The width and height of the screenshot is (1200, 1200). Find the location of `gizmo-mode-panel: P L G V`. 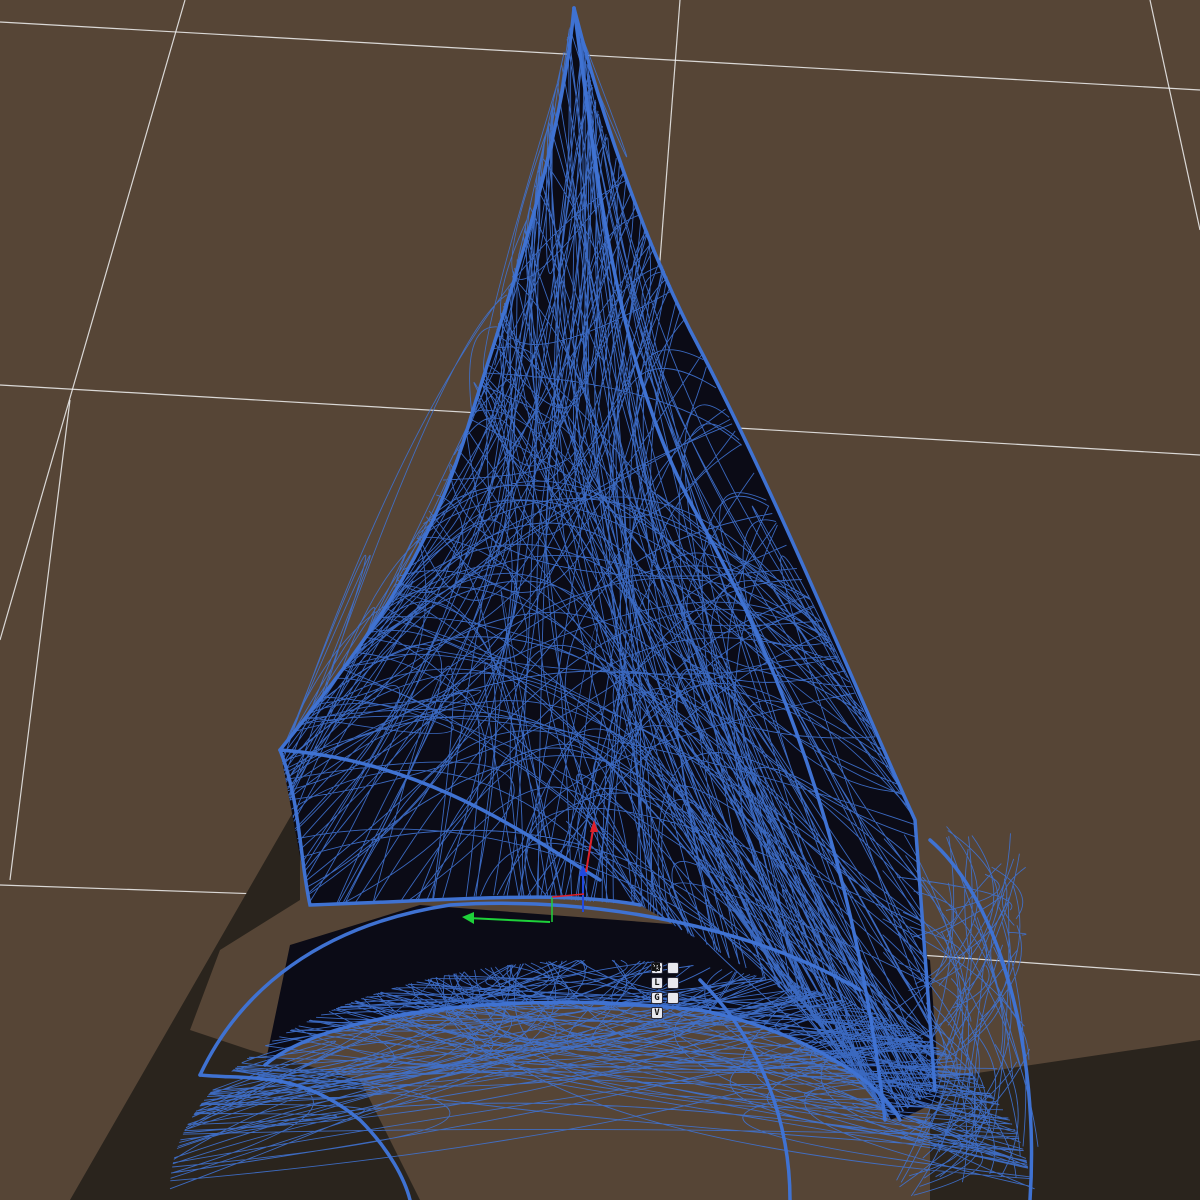

gizmo-mode-panel: P L G V is located at coordinates (665, 990).